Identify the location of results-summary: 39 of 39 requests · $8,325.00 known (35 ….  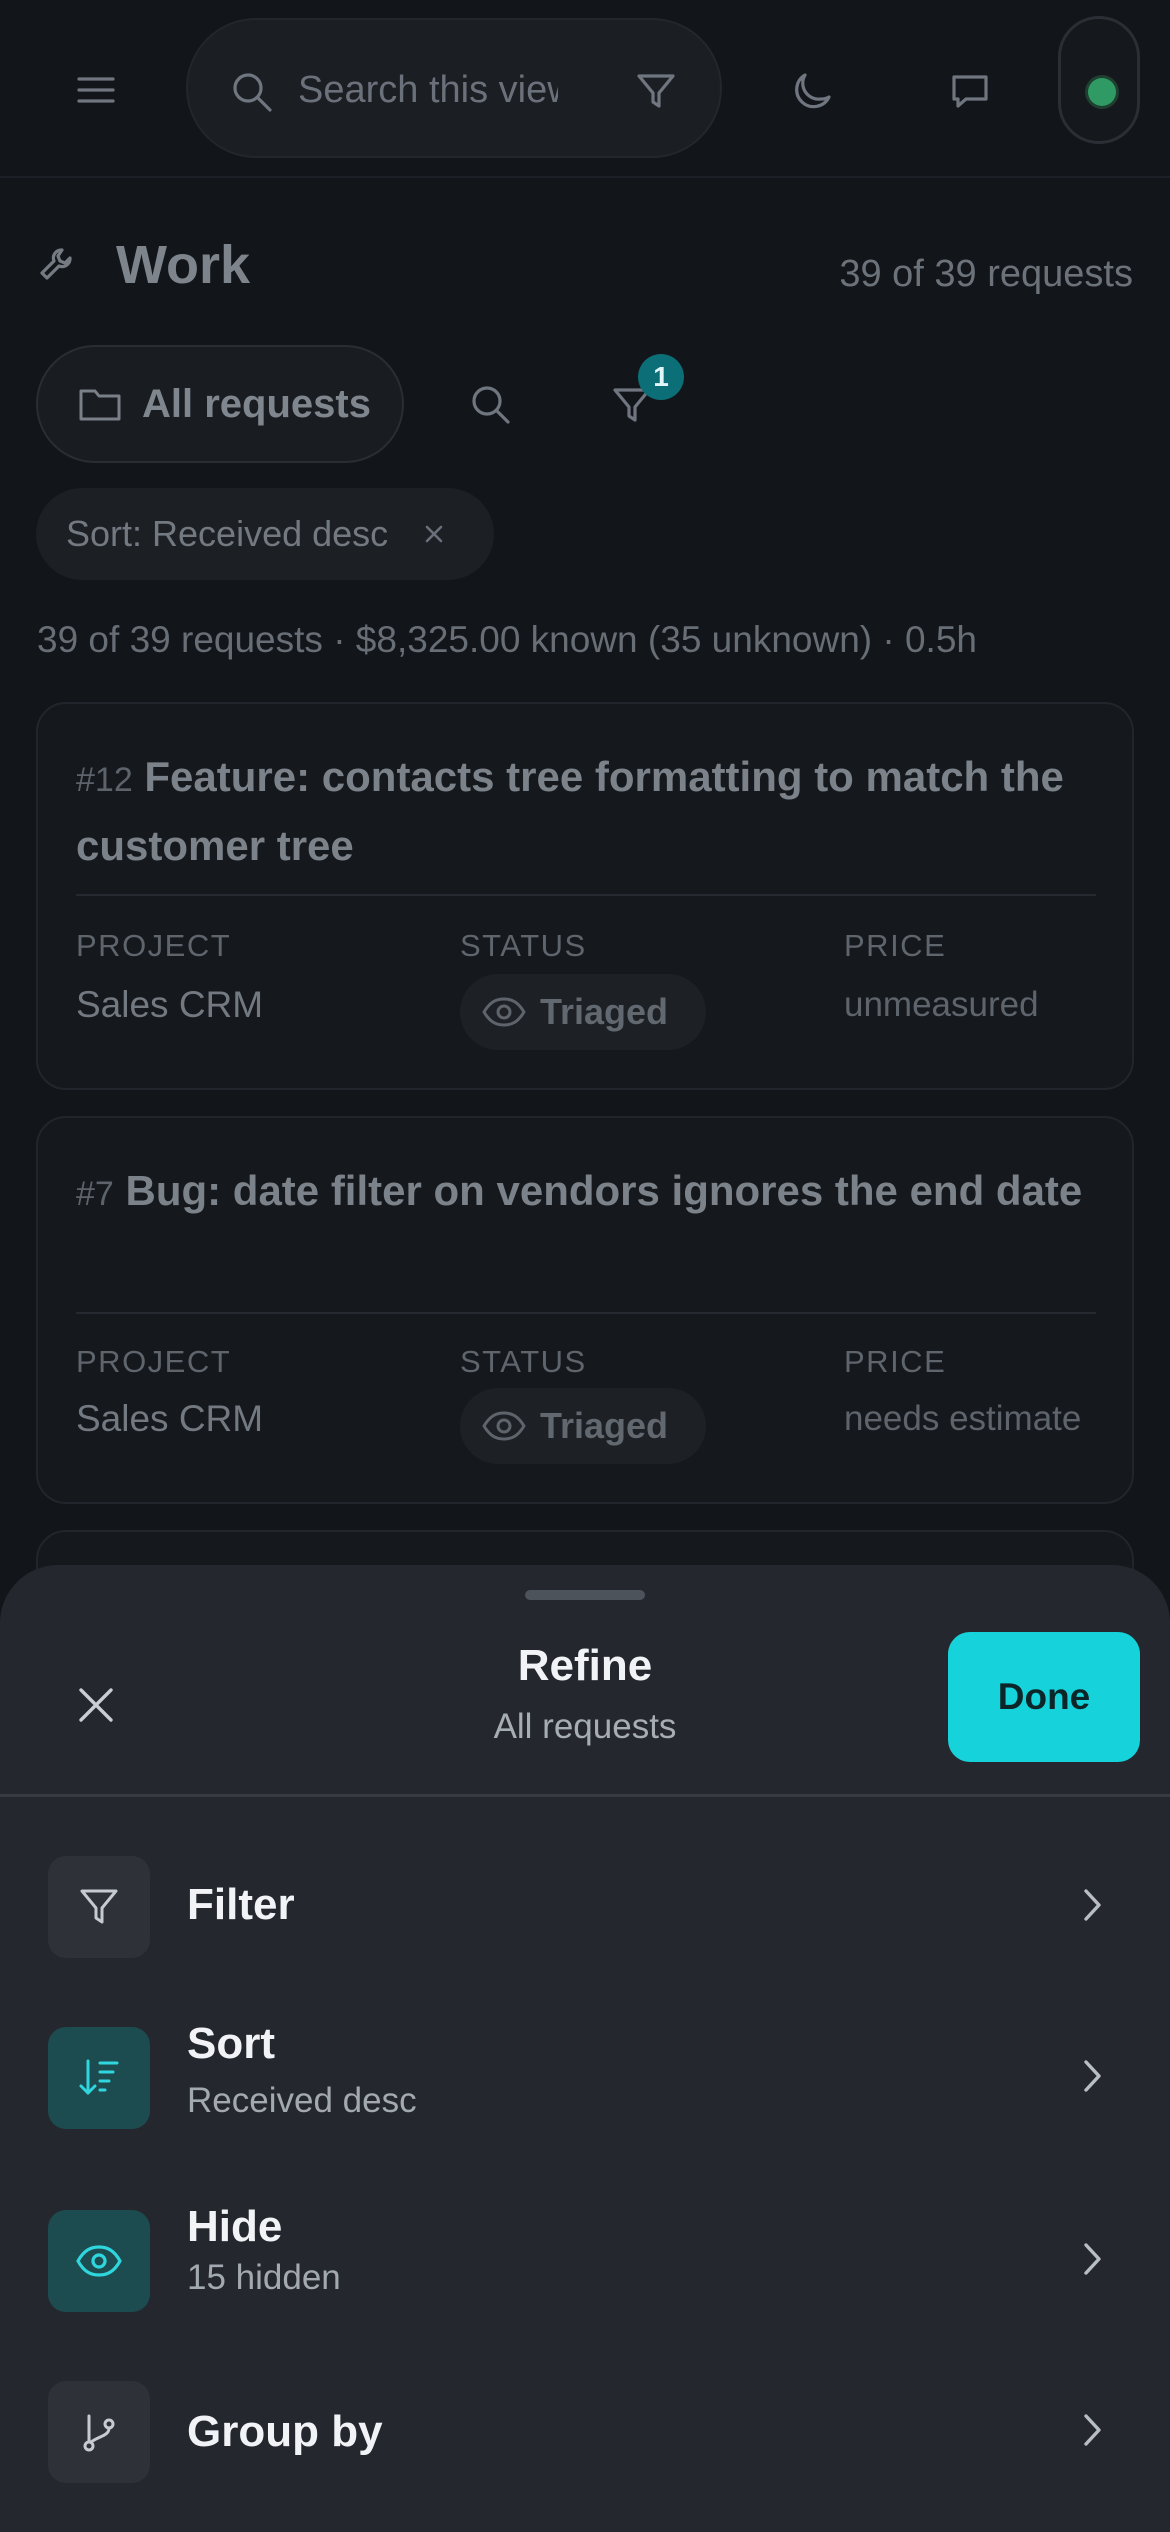
(507, 639).